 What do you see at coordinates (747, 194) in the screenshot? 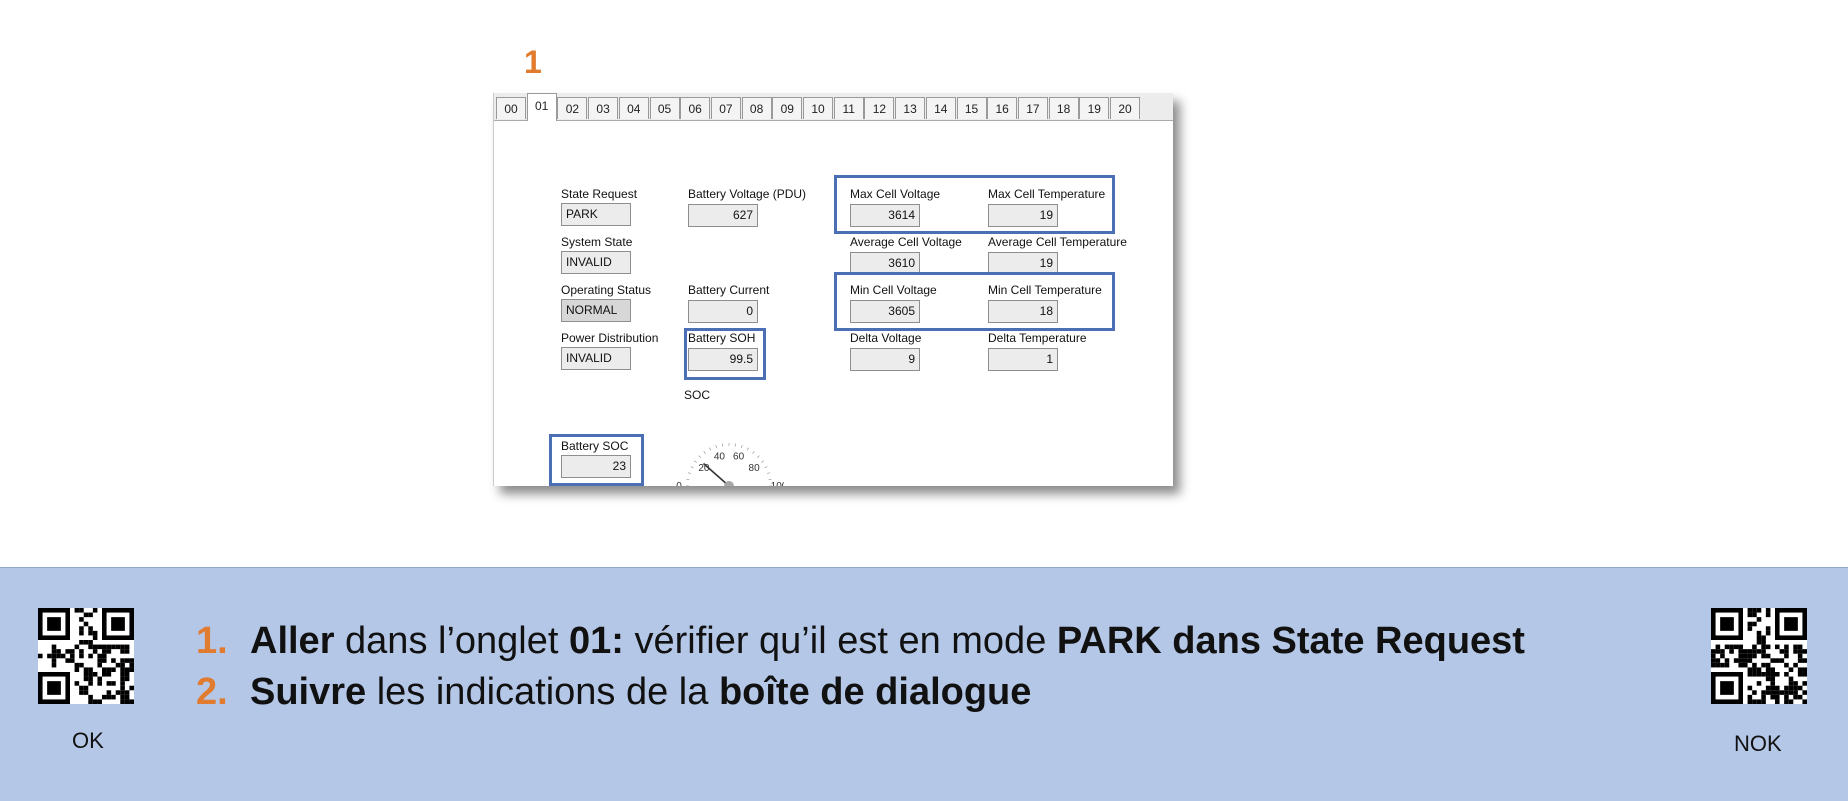
I see `battery-voltage-label: Battery Voltage (PDU)` at bounding box center [747, 194].